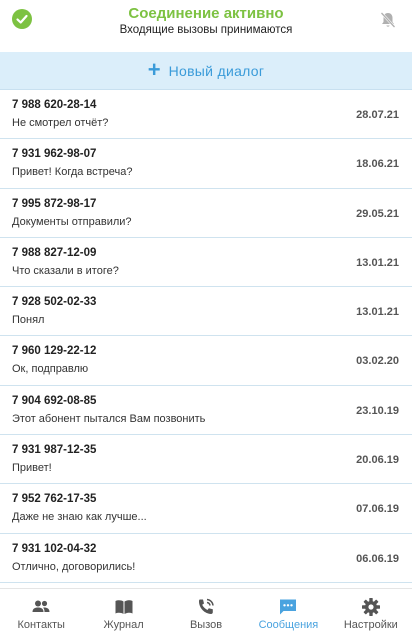 The width and height of the screenshot is (412, 638). What do you see at coordinates (216, 70) in the screenshot?
I see `new-dialog-label: Новый диалог` at bounding box center [216, 70].